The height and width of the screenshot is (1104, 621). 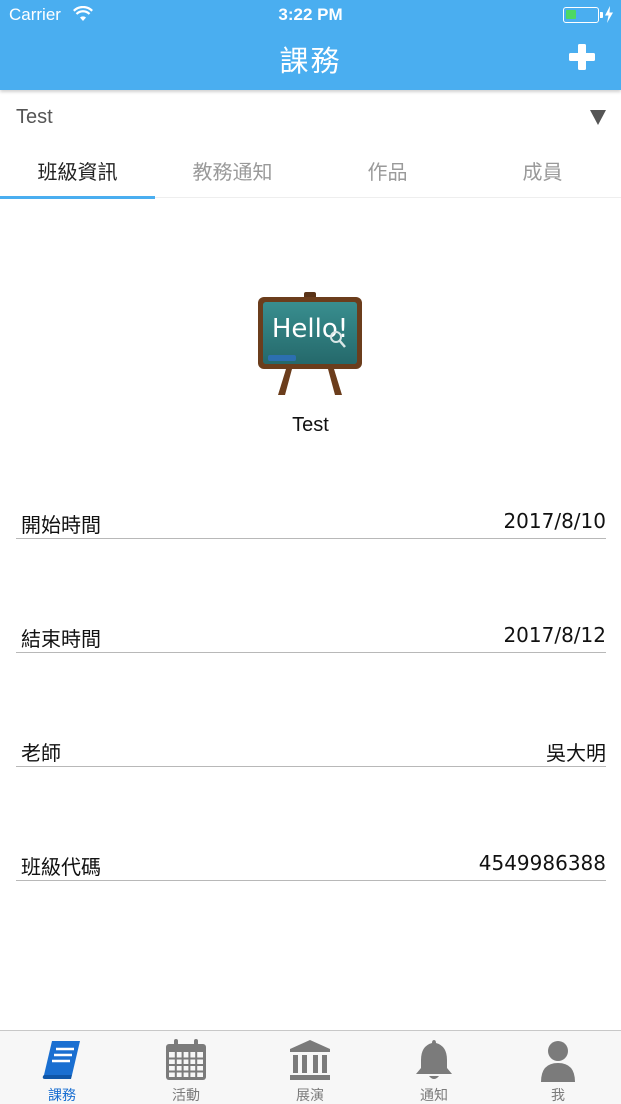 I want to click on add-button, so click(x=582, y=57).